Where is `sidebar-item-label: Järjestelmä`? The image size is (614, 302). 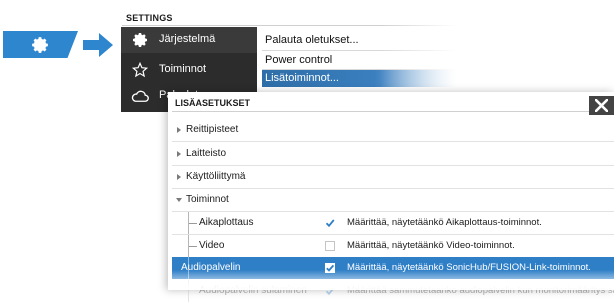
sidebar-item-label: Järjestelmä is located at coordinates (187, 39).